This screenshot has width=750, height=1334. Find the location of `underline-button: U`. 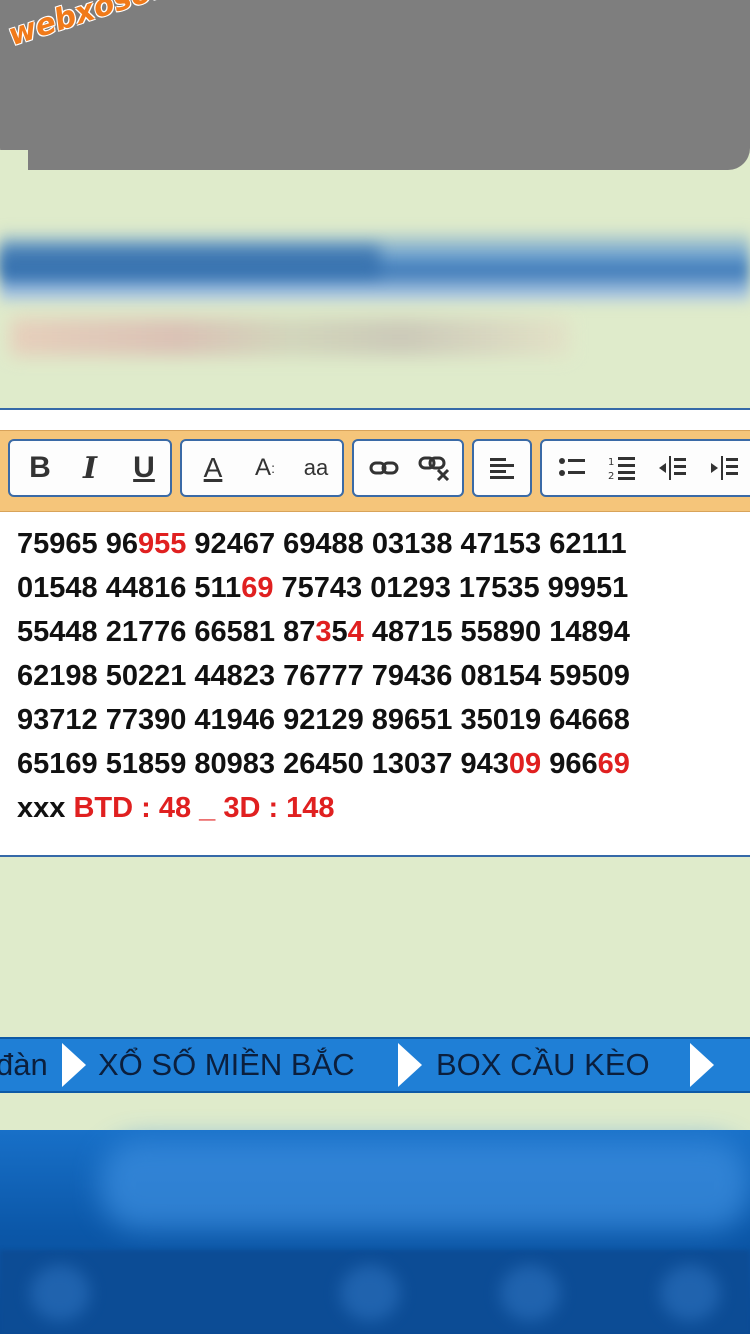

underline-button: U is located at coordinates (144, 468).